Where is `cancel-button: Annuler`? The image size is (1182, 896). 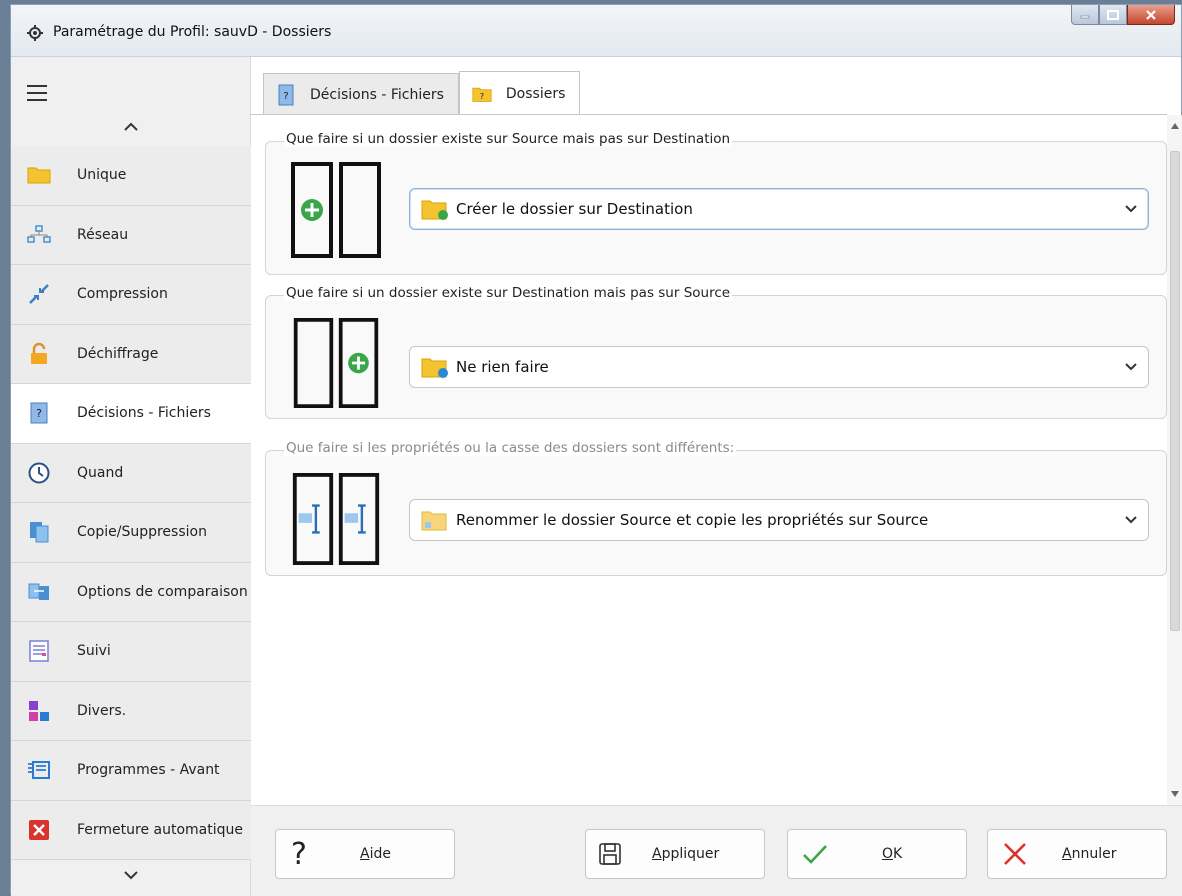
cancel-button: Annuler is located at coordinates (1077, 854).